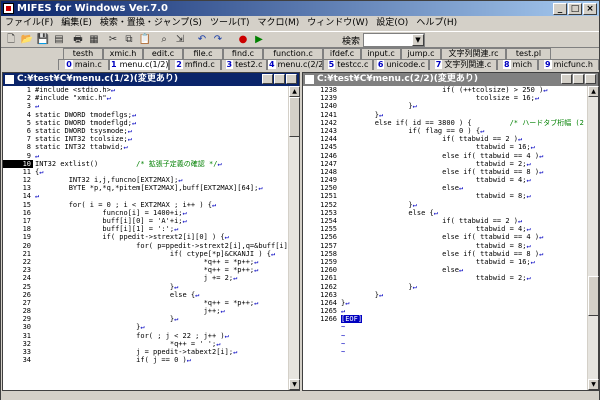 The width and height of the screenshot is (600, 400). Describe the element at coordinates (161, 229) in the screenshot. I see `code-line: buff[i][1] = ':';↵` at that location.